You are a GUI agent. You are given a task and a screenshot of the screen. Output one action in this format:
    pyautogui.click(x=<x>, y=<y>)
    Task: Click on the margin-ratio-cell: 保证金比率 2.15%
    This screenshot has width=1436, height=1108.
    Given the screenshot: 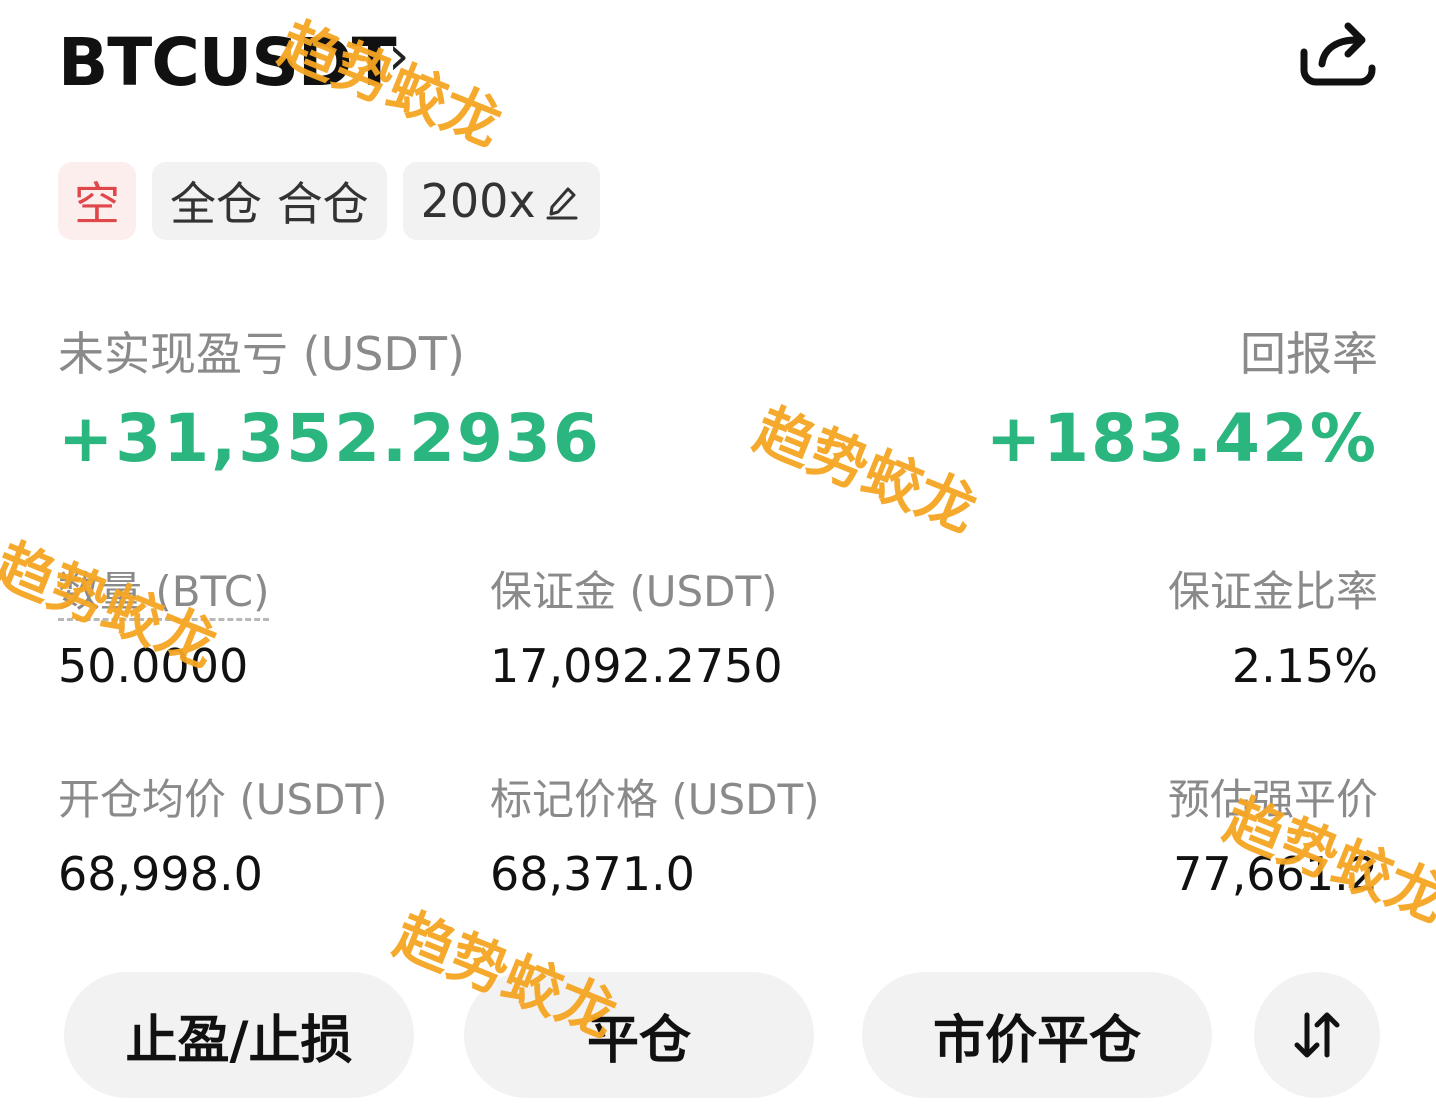 What is the action you would take?
    pyautogui.click(x=1273, y=625)
    